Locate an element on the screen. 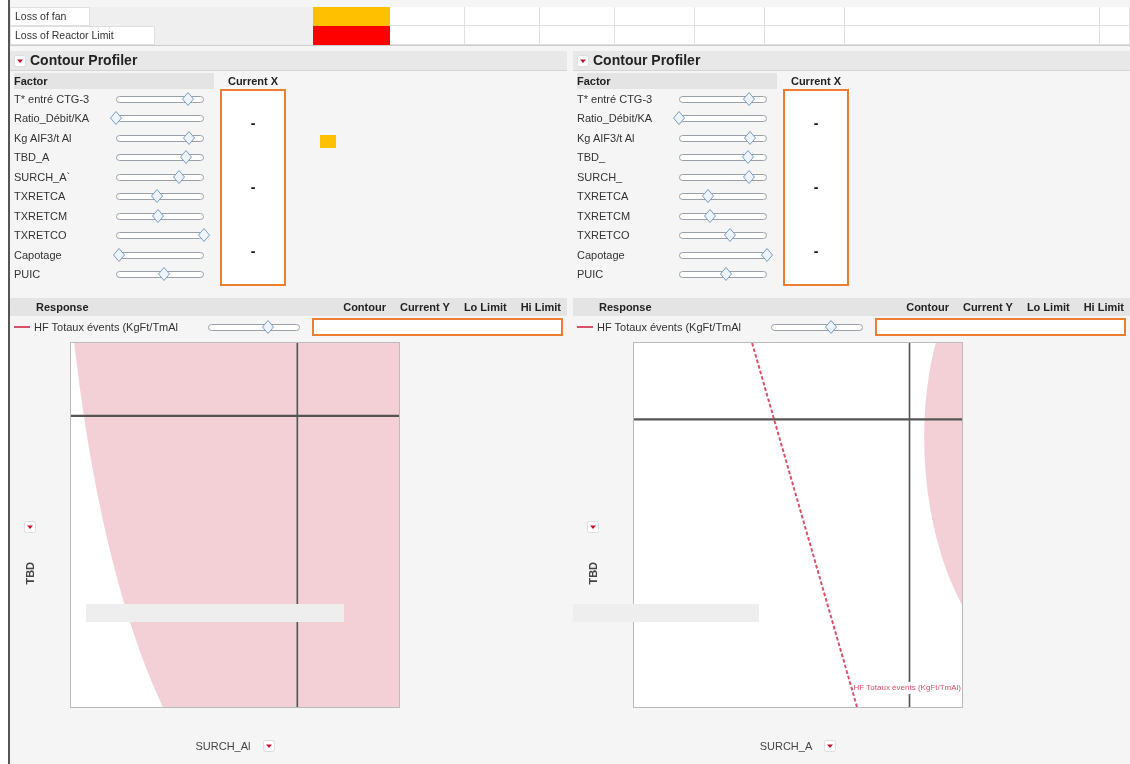 The image size is (1130, 764). x-axis-label: SURCH_Al is located at coordinates (223, 746).